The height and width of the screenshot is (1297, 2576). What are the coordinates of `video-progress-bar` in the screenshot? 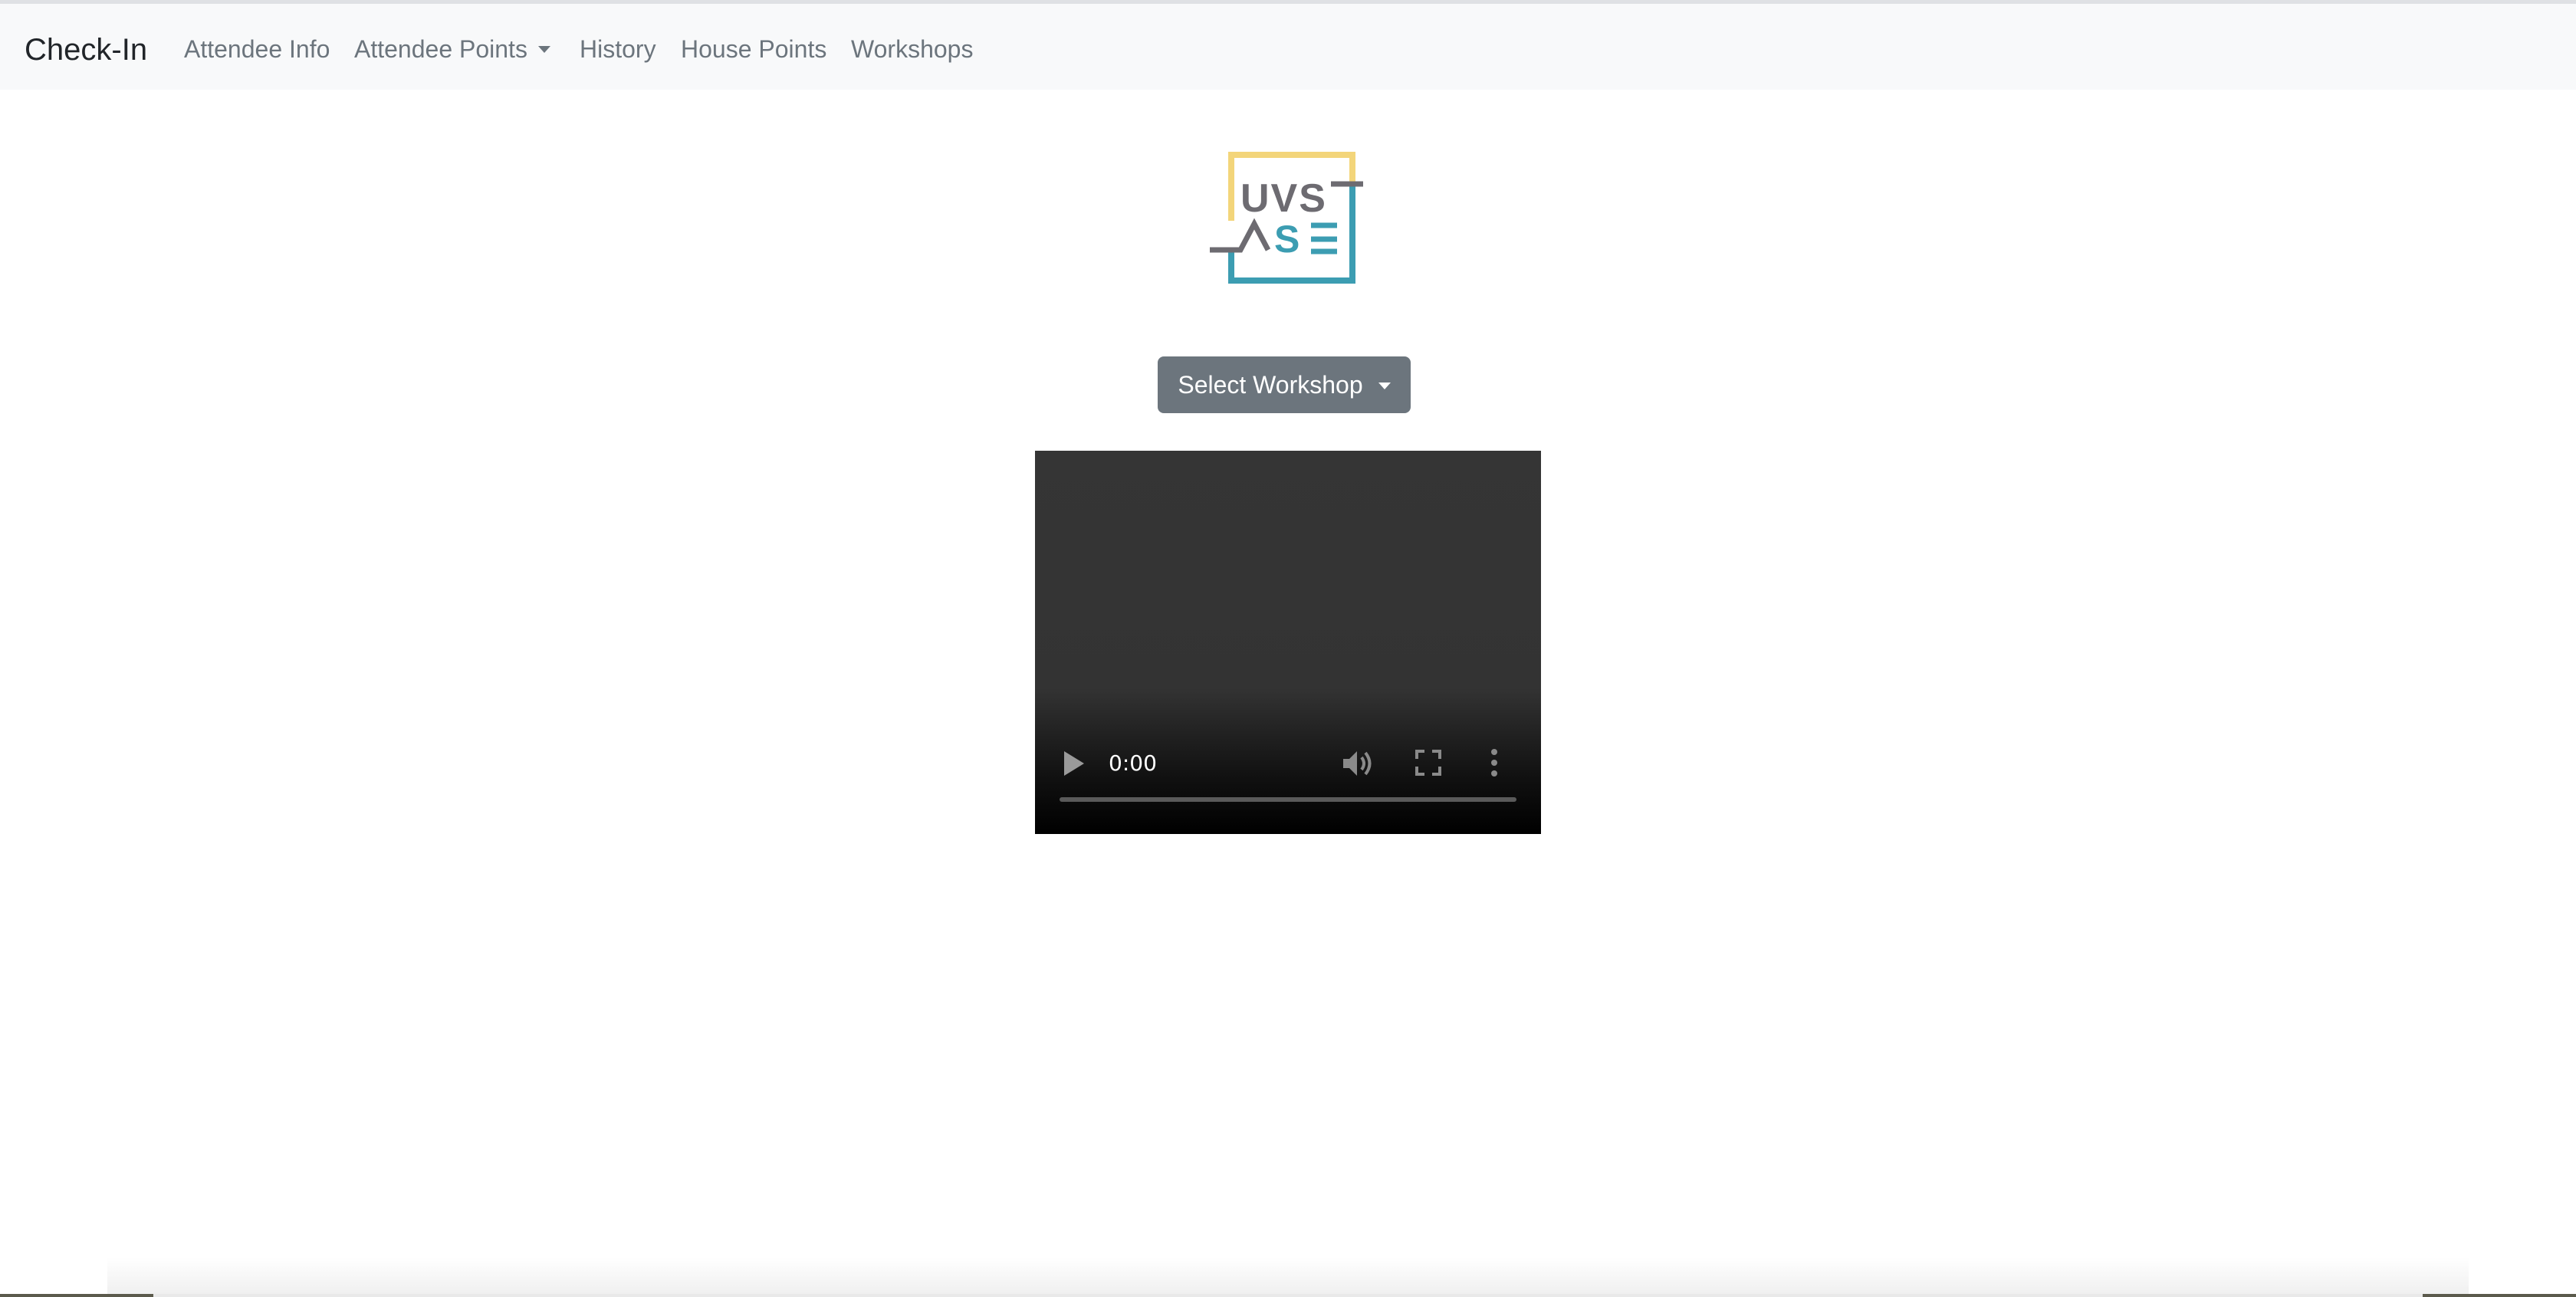 It's located at (1288, 800).